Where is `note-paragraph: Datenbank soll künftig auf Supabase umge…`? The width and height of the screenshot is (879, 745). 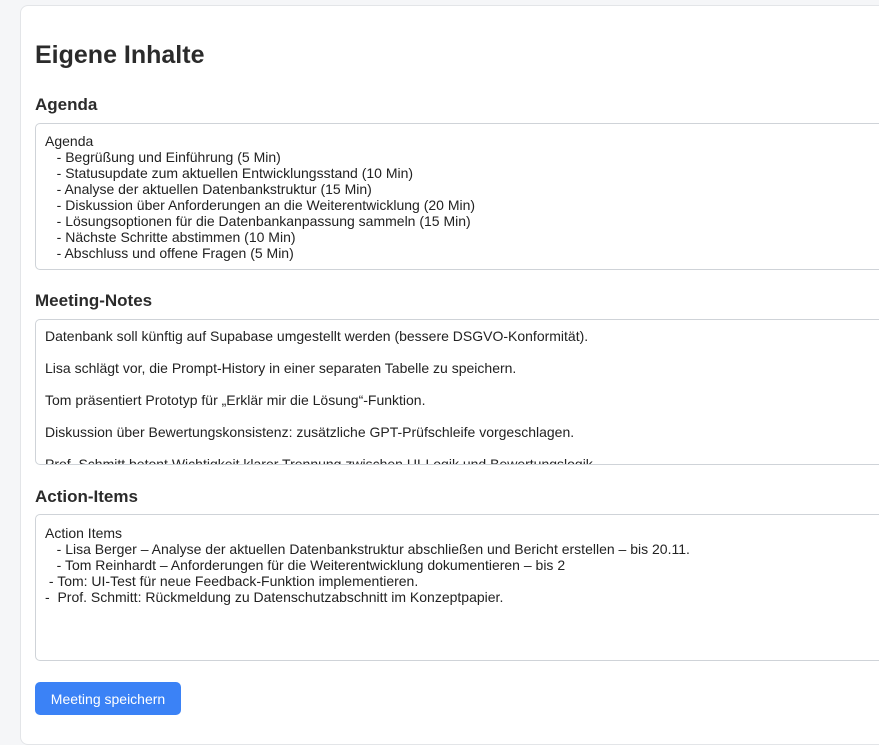 note-paragraph: Datenbank soll künftig auf Supabase umge… is located at coordinates (317, 336).